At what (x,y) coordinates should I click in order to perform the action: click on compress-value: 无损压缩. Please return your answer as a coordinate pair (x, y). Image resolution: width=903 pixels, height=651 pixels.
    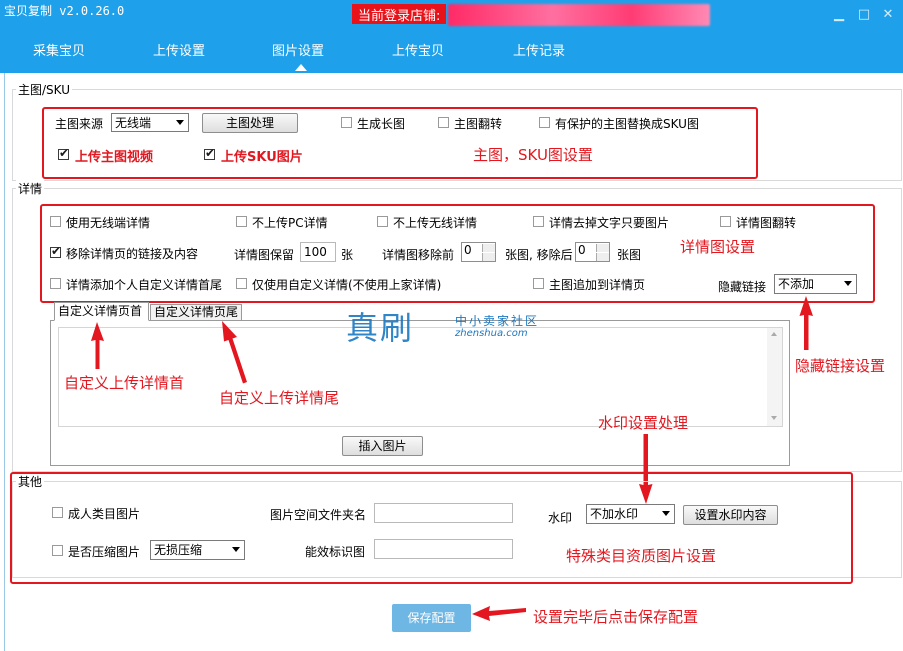
    Looking at the image, I should click on (178, 550).